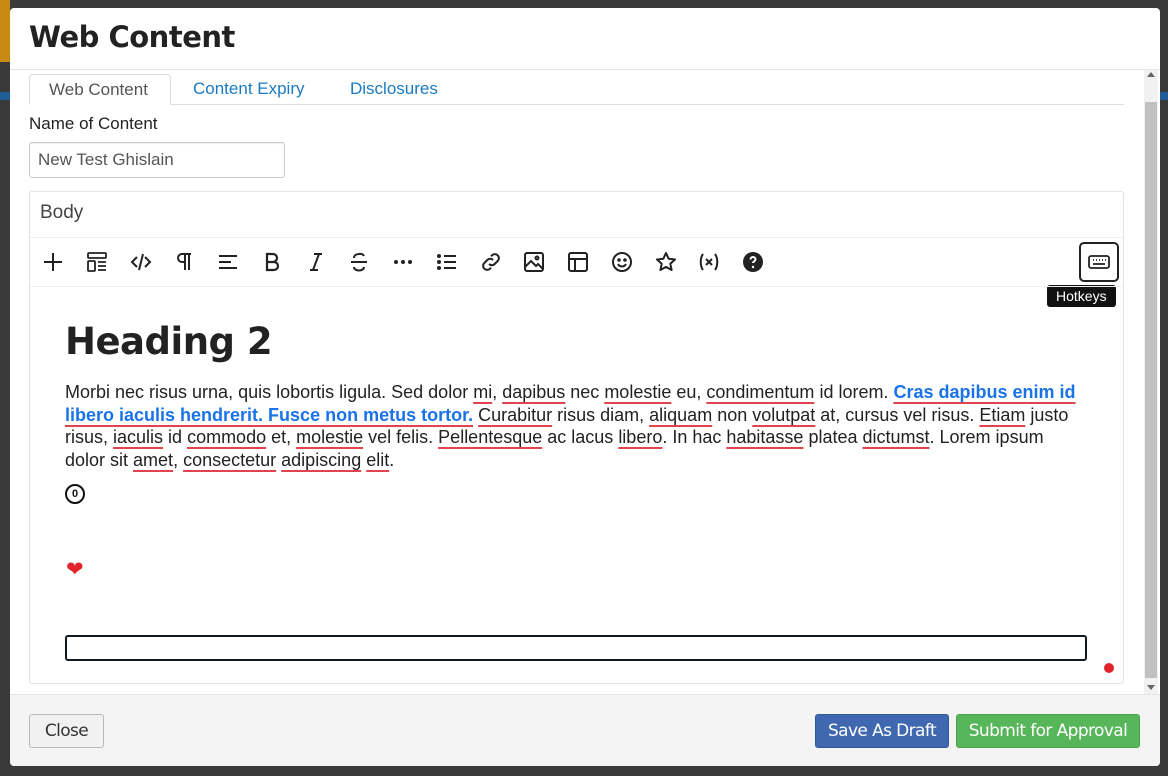  Describe the element at coordinates (576, 89) in the screenshot. I see `tab-bar: Web Content Content Expiry Disclosures` at that location.